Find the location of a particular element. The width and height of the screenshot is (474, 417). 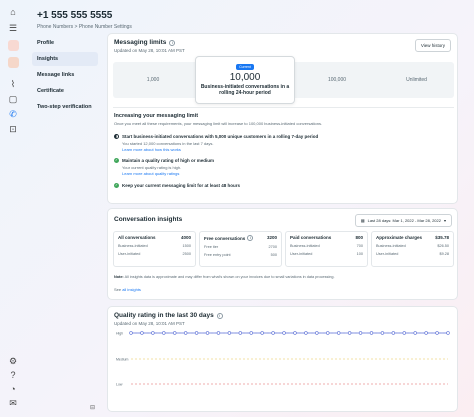

chat-icon: ▢ is located at coordinates (13, 99).